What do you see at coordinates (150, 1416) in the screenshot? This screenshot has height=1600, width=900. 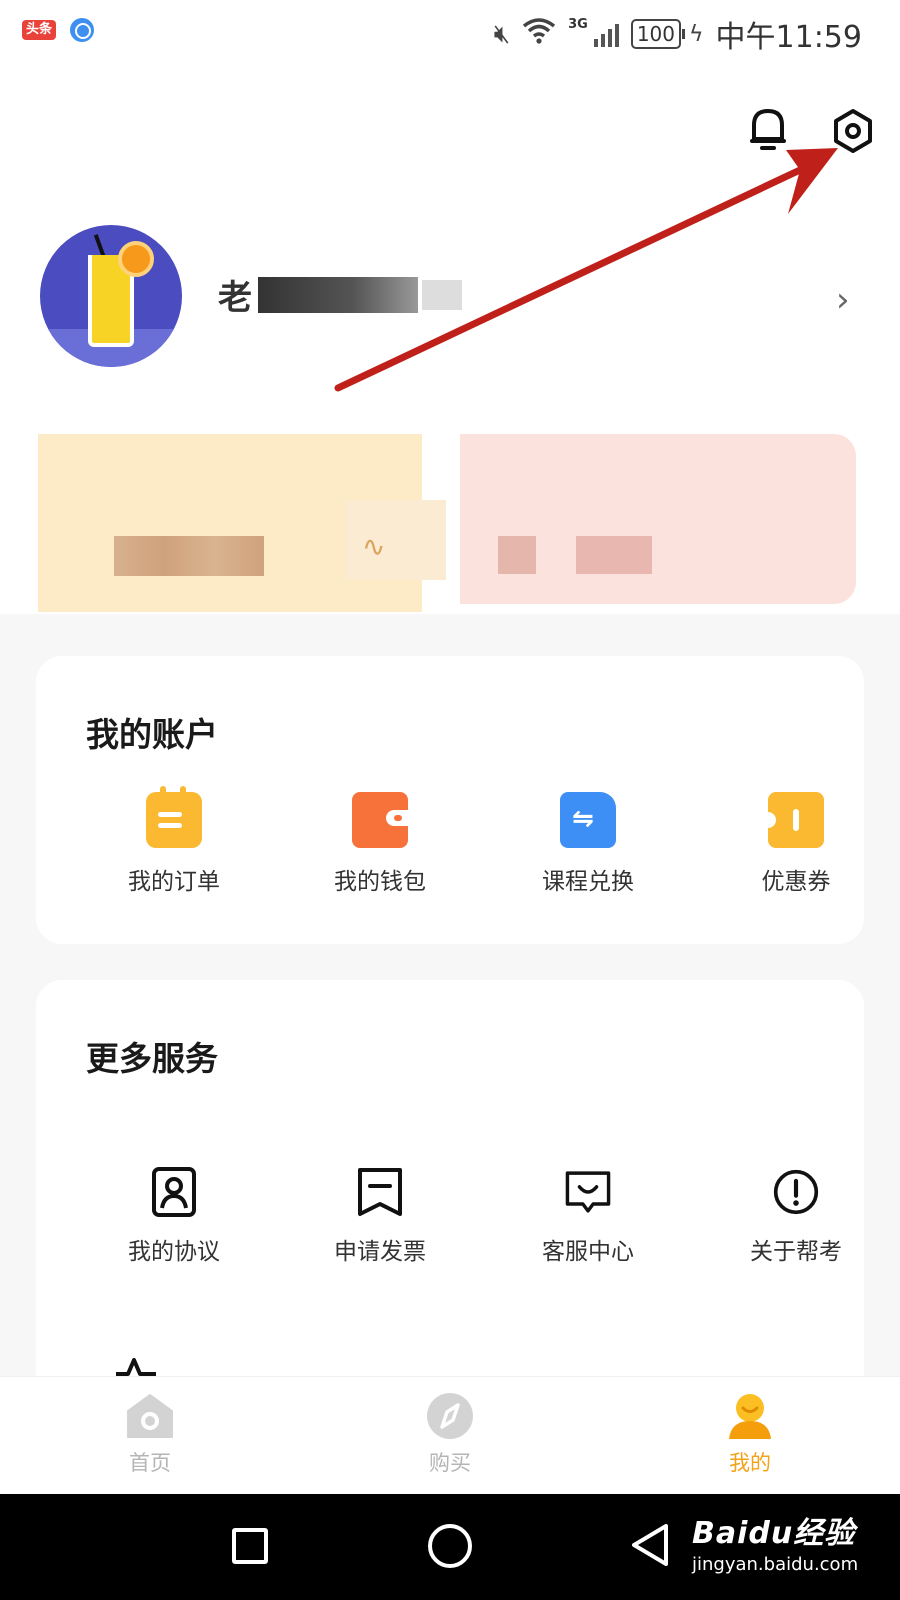 I see `home-icon` at bounding box center [150, 1416].